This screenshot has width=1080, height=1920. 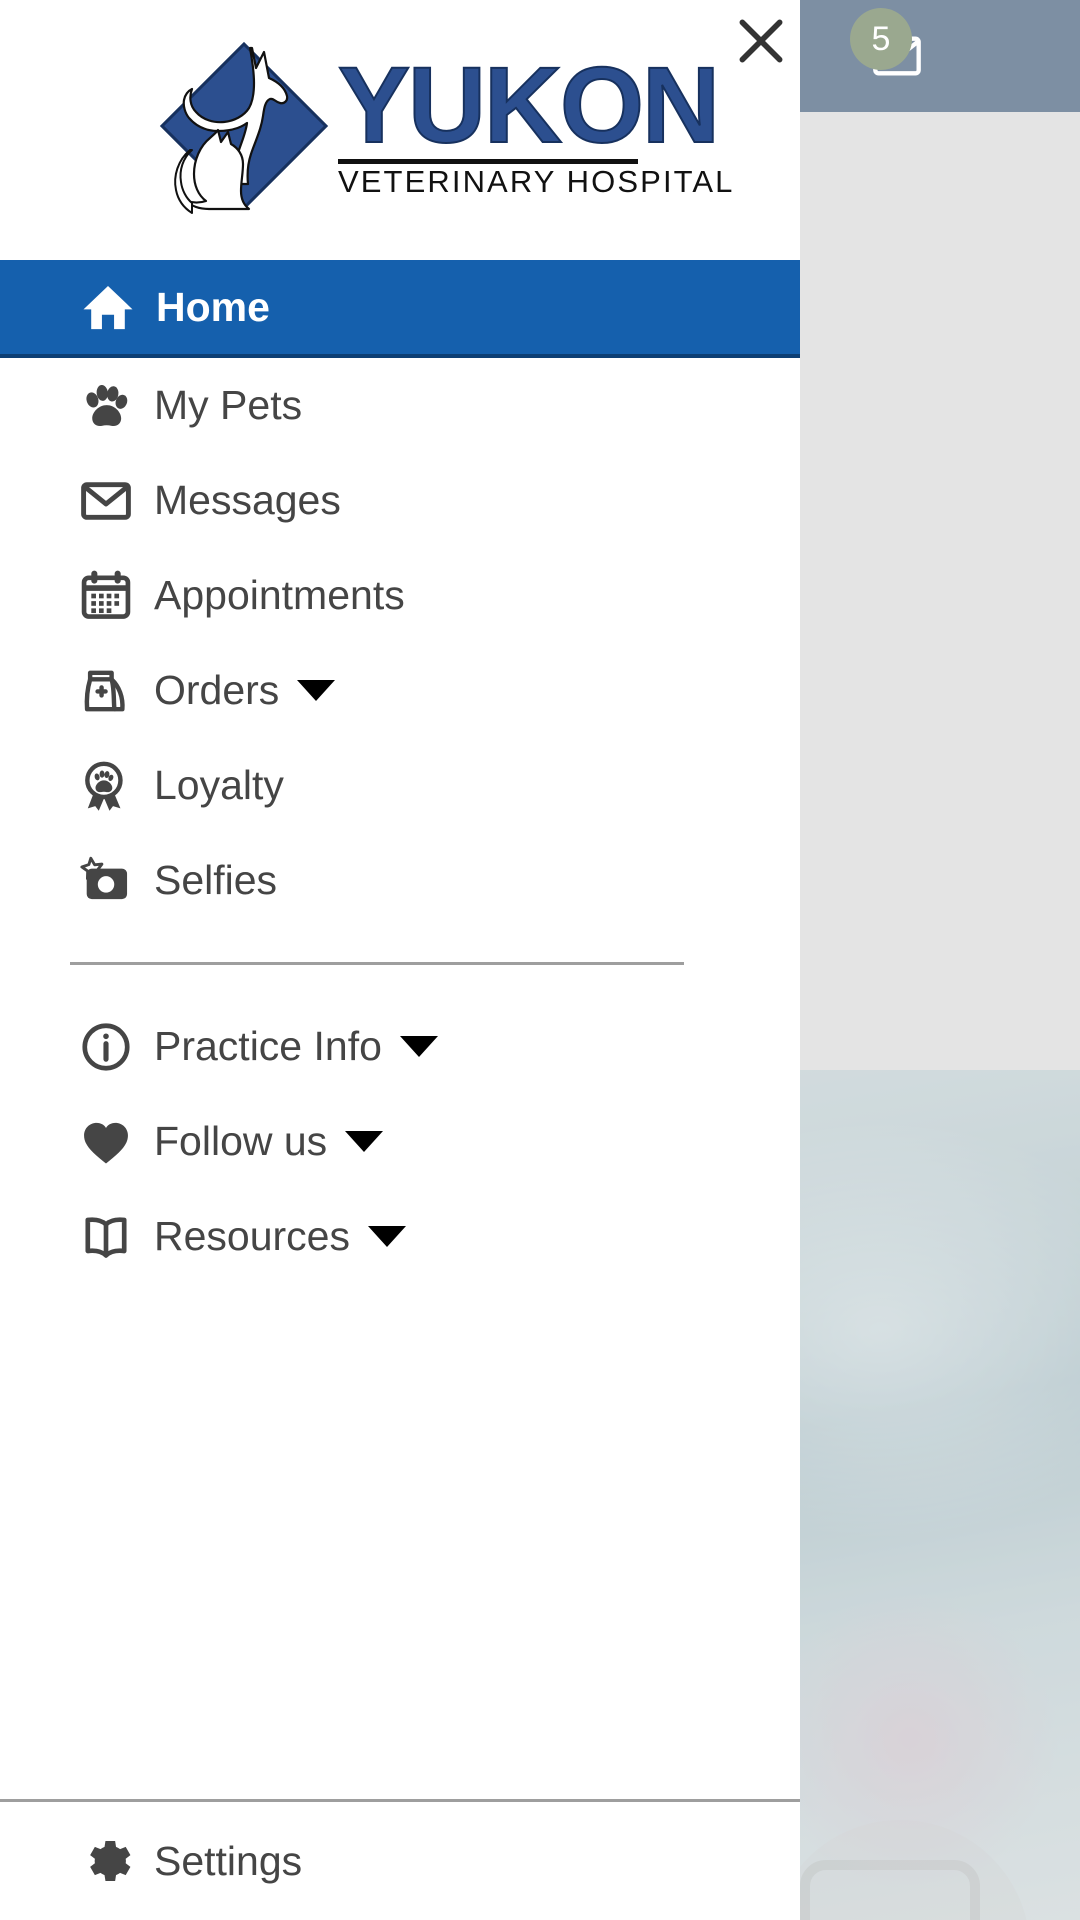 I want to click on food-bag-icon, so click(x=116, y=691).